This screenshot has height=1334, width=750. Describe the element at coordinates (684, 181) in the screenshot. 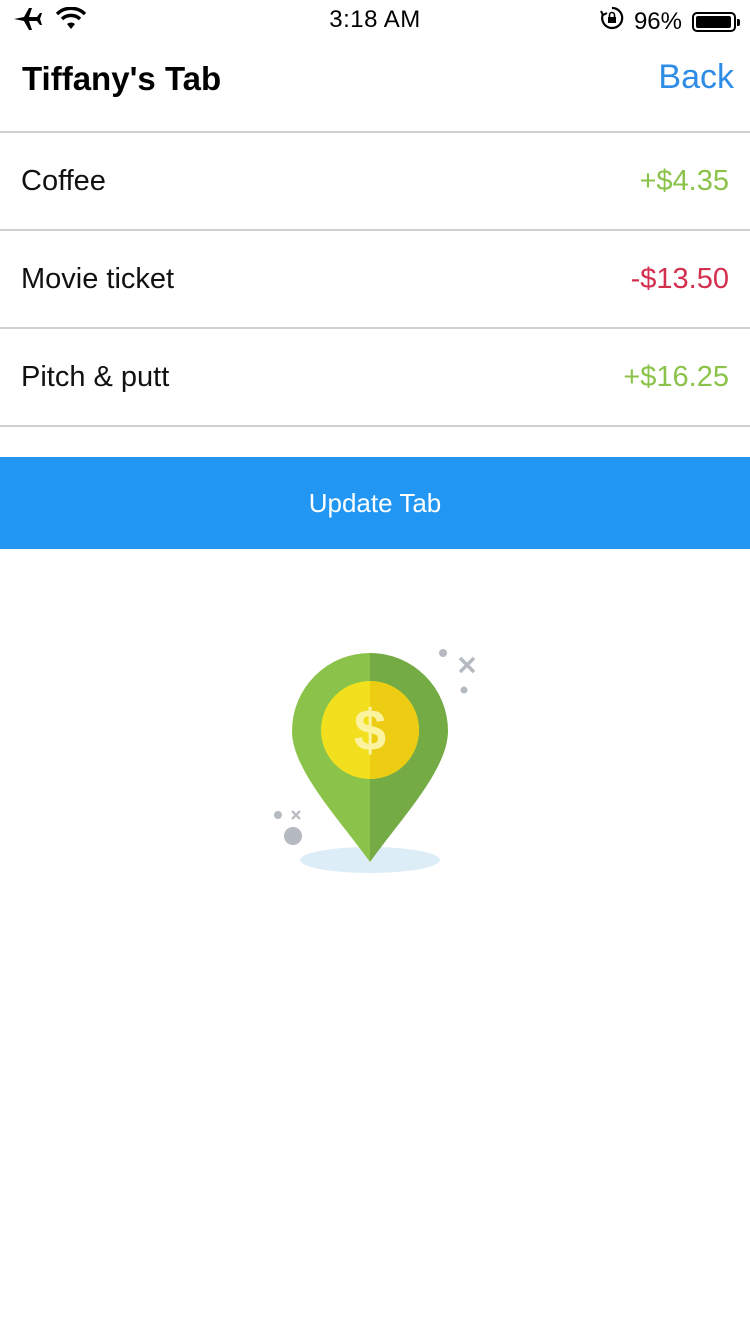

I see `item-amount: +$4.35` at that location.